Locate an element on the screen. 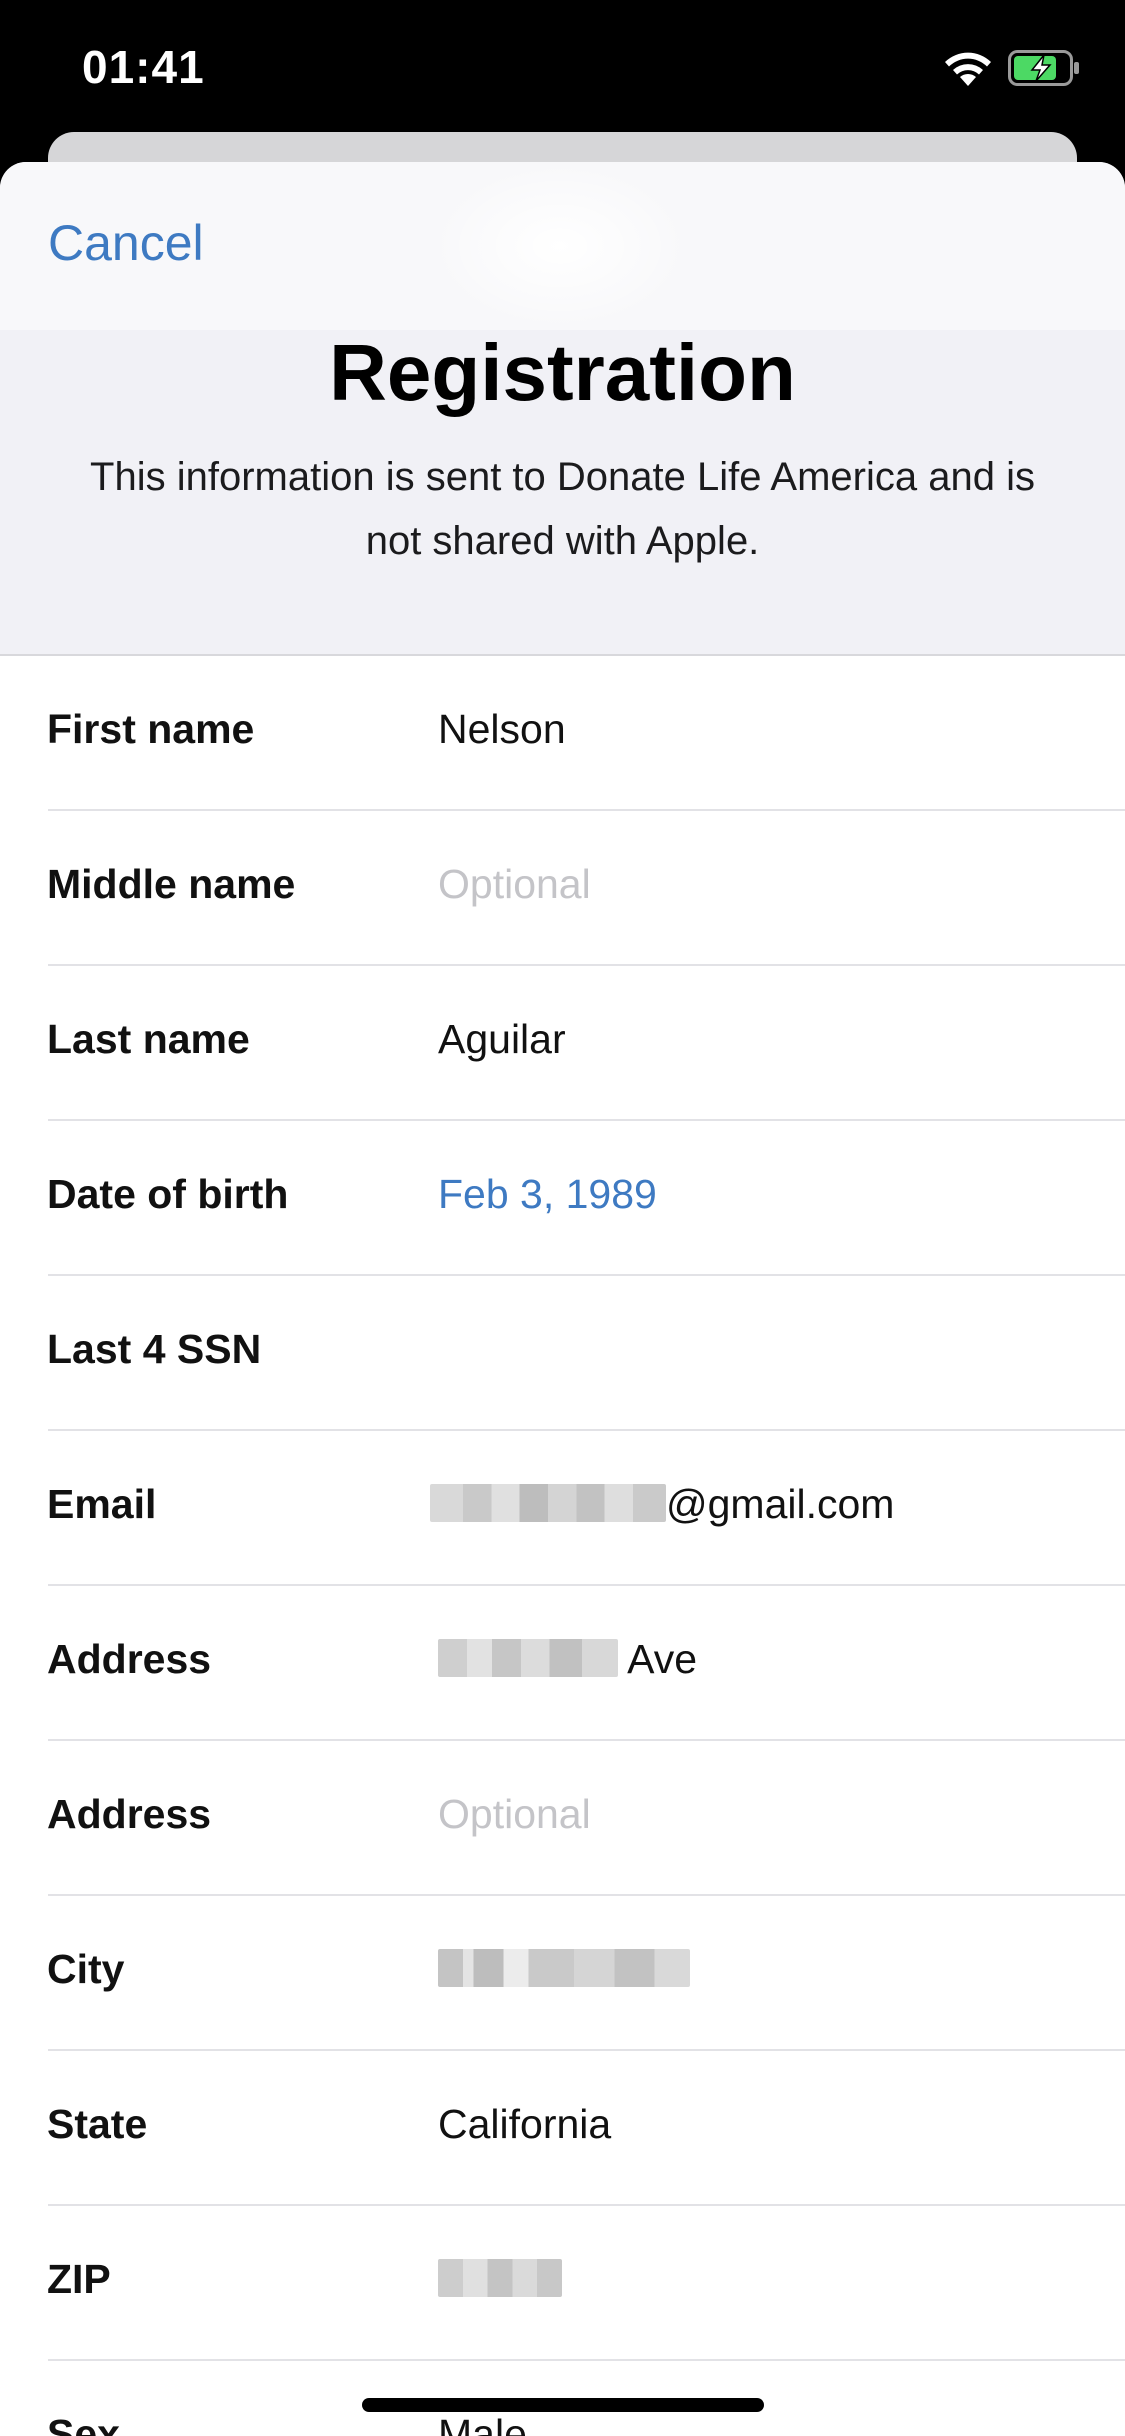  middle-name-row: Middle name Optional is located at coordinates (562, 888).